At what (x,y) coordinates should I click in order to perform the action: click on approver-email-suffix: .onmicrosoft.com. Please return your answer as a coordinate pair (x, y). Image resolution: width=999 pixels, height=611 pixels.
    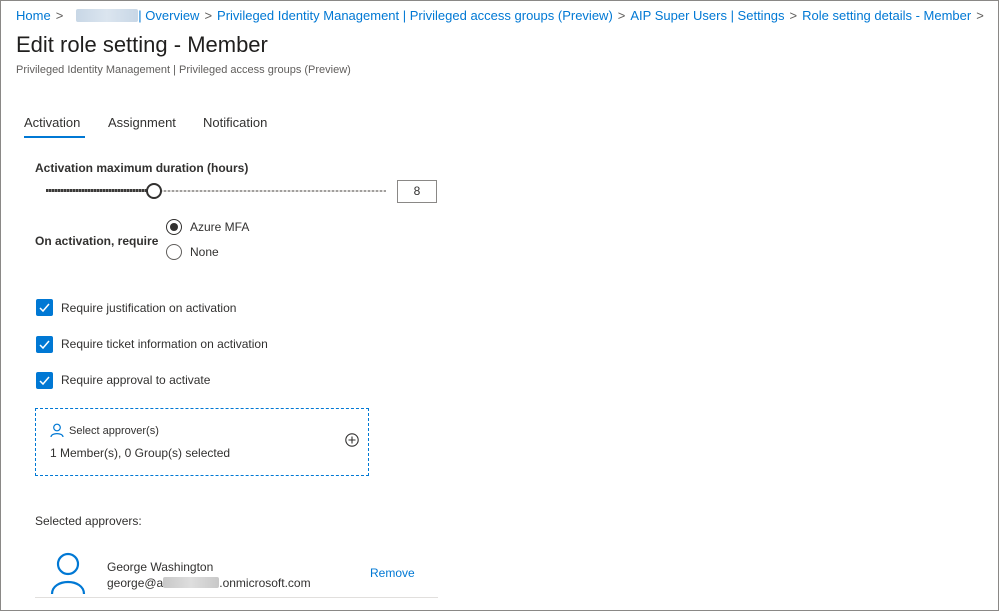
    Looking at the image, I should click on (265, 583).